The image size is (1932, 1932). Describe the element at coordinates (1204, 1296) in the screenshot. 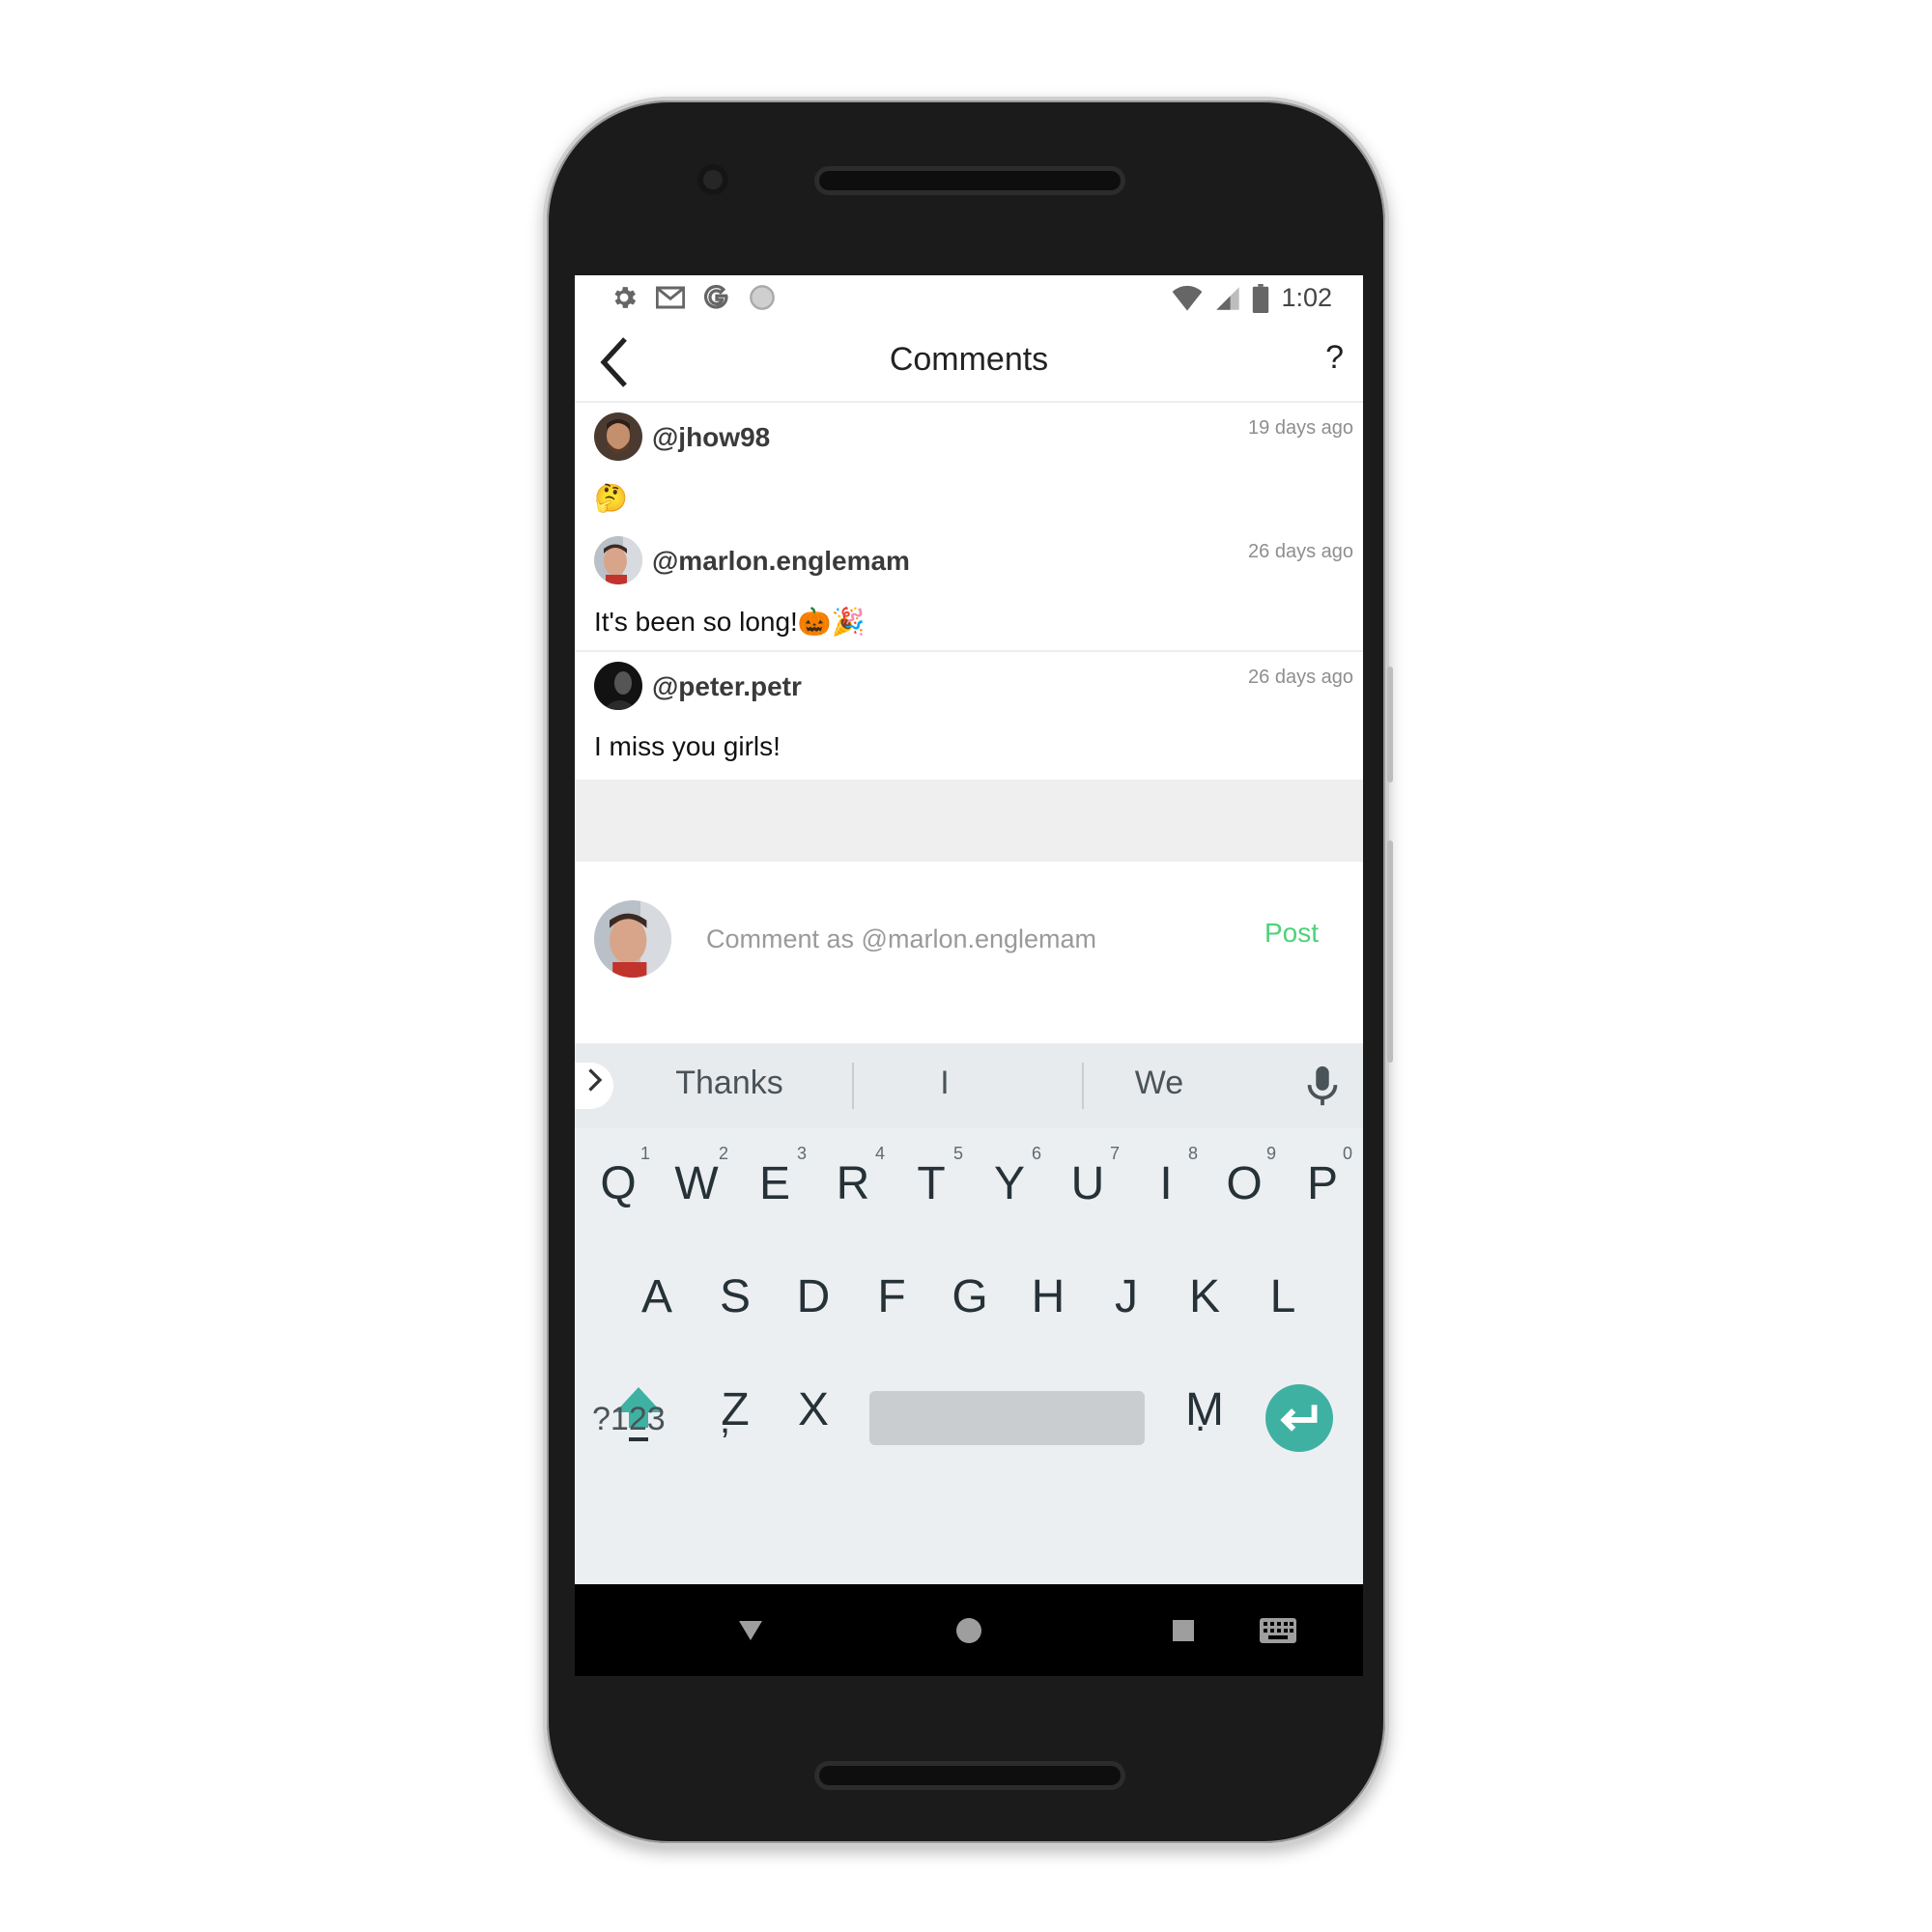

I see `key: K` at that location.